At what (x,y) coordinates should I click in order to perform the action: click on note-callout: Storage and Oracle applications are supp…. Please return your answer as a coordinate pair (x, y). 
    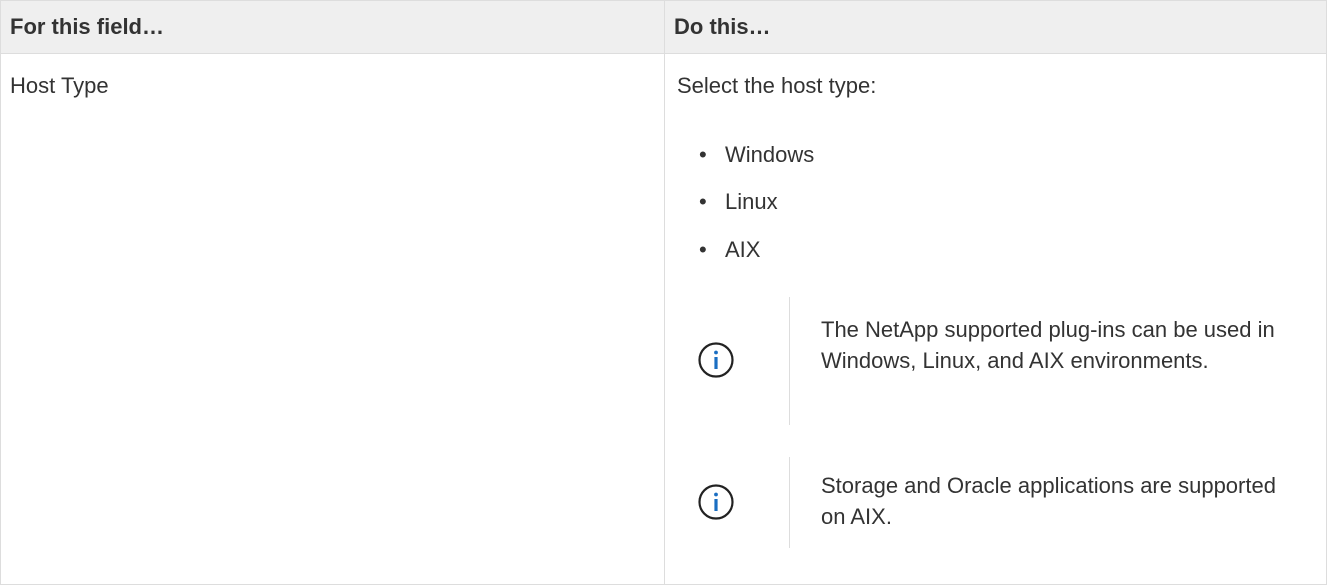
    Looking at the image, I should click on (997, 502).